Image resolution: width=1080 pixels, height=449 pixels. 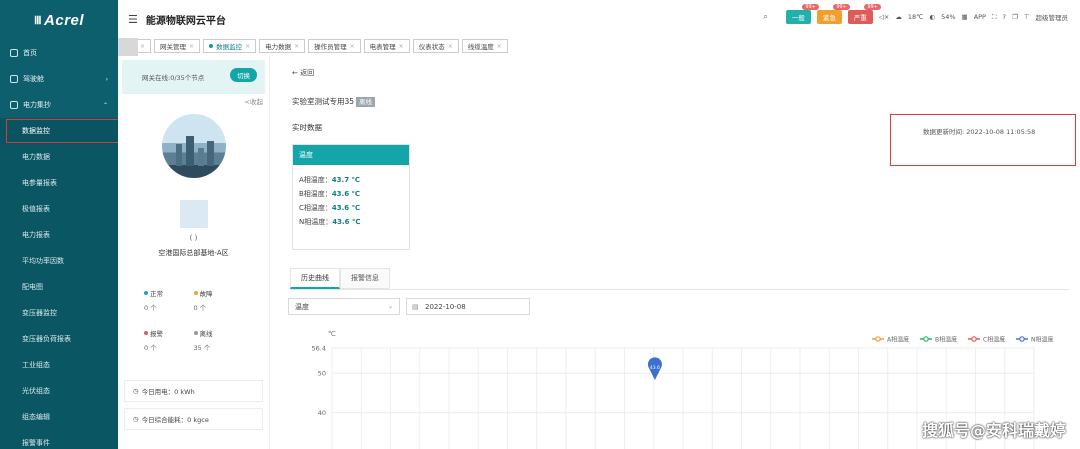 I want to click on date-picker: ▤ 2022-10-08, so click(x=468, y=306).